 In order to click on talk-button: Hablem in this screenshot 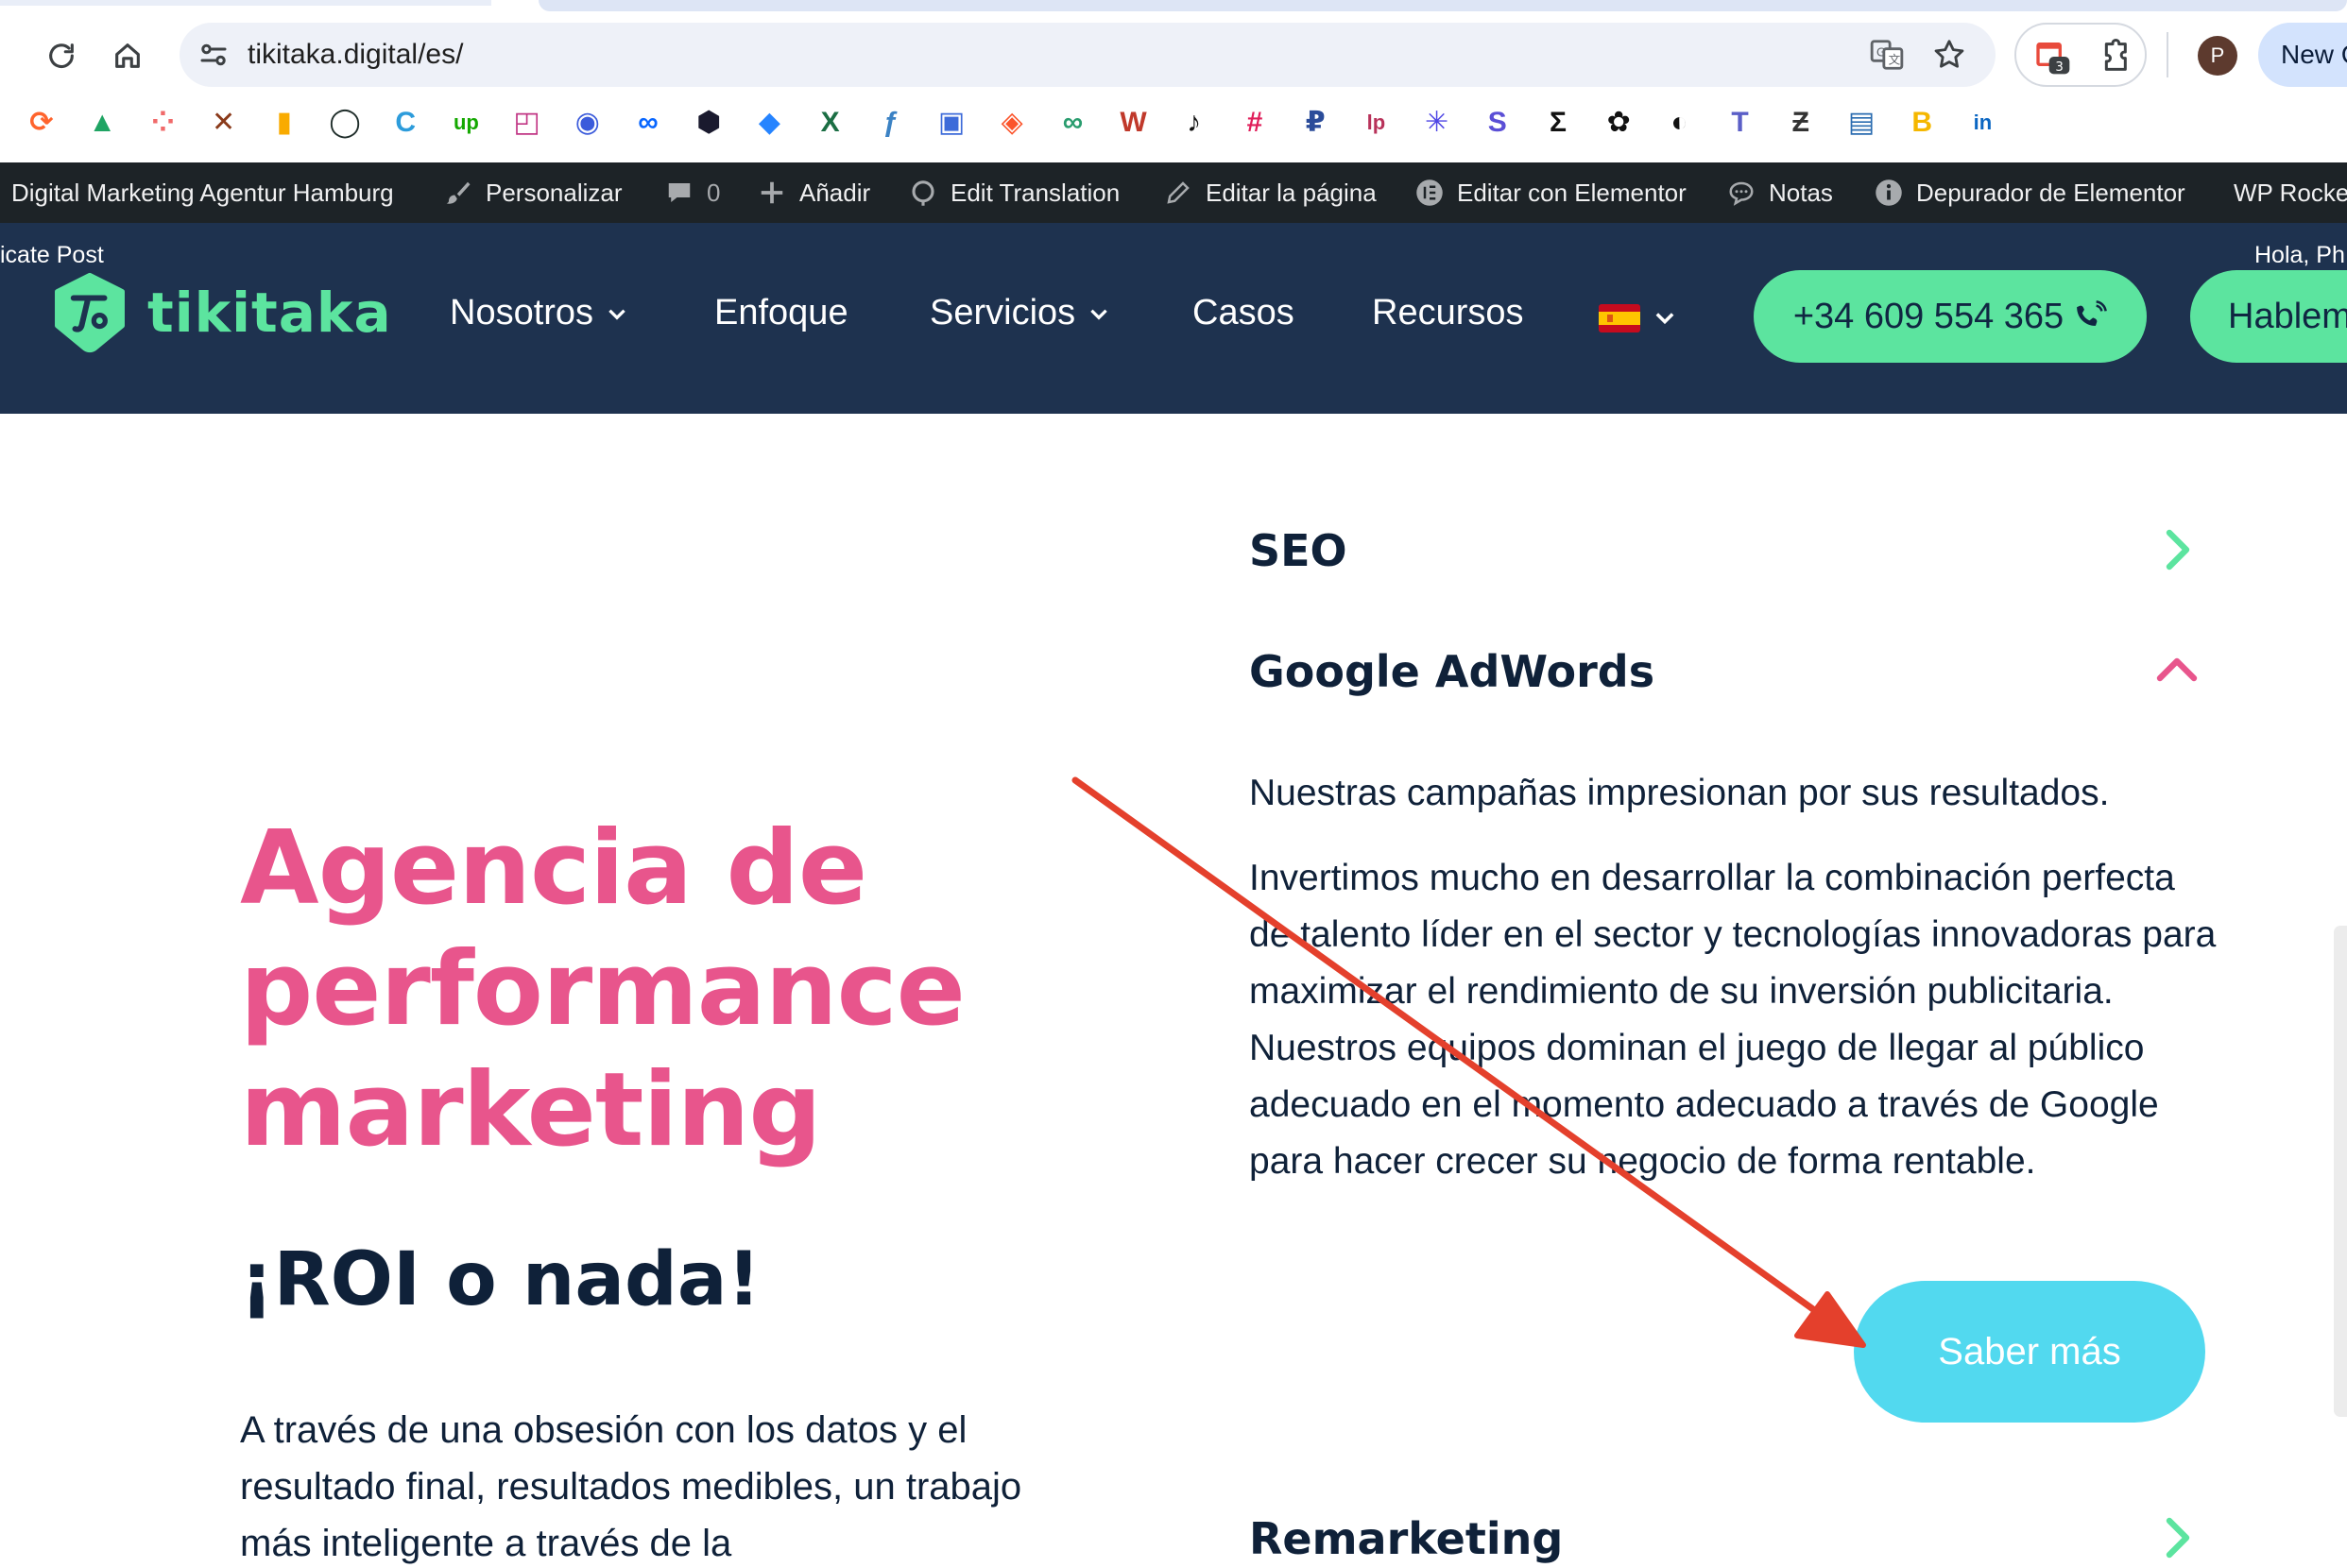, I will do `click(2269, 316)`.